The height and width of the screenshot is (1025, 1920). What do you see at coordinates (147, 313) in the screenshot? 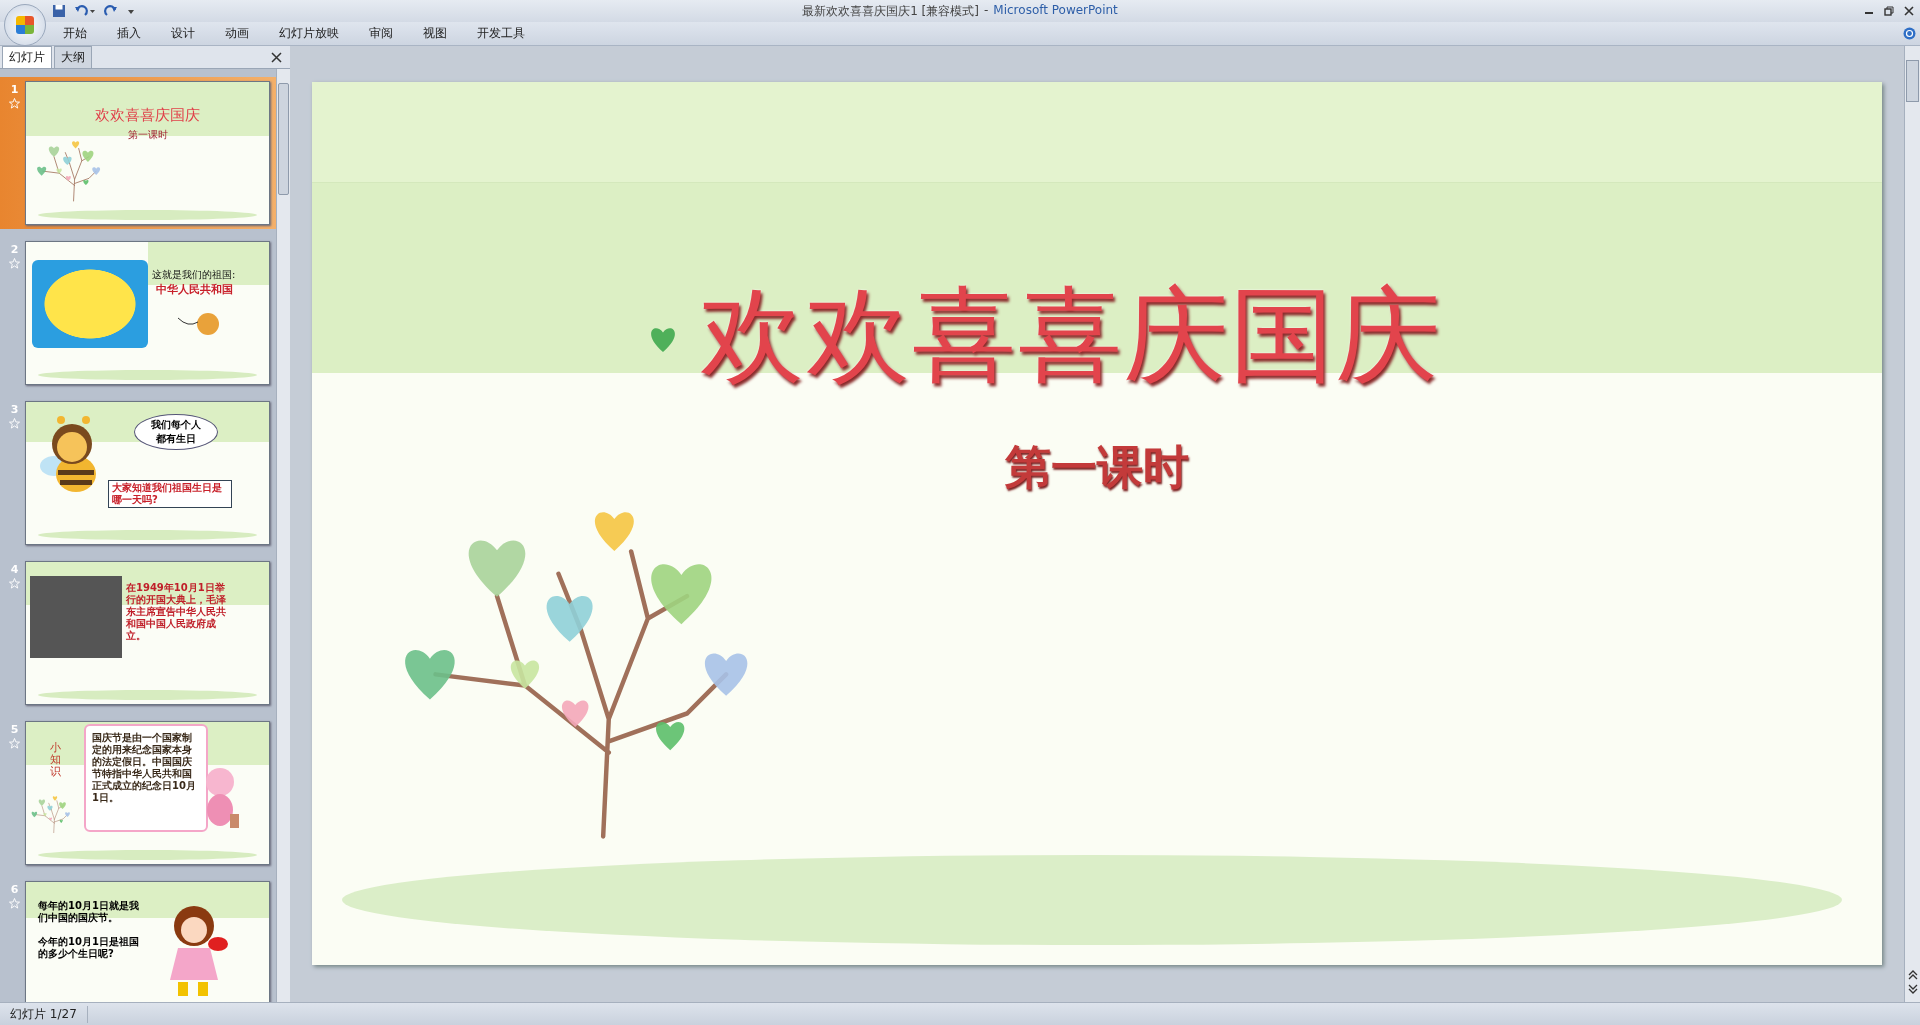
I see `slide-thumbnail: 这就是我们的祖国: 中华人民共和国` at bounding box center [147, 313].